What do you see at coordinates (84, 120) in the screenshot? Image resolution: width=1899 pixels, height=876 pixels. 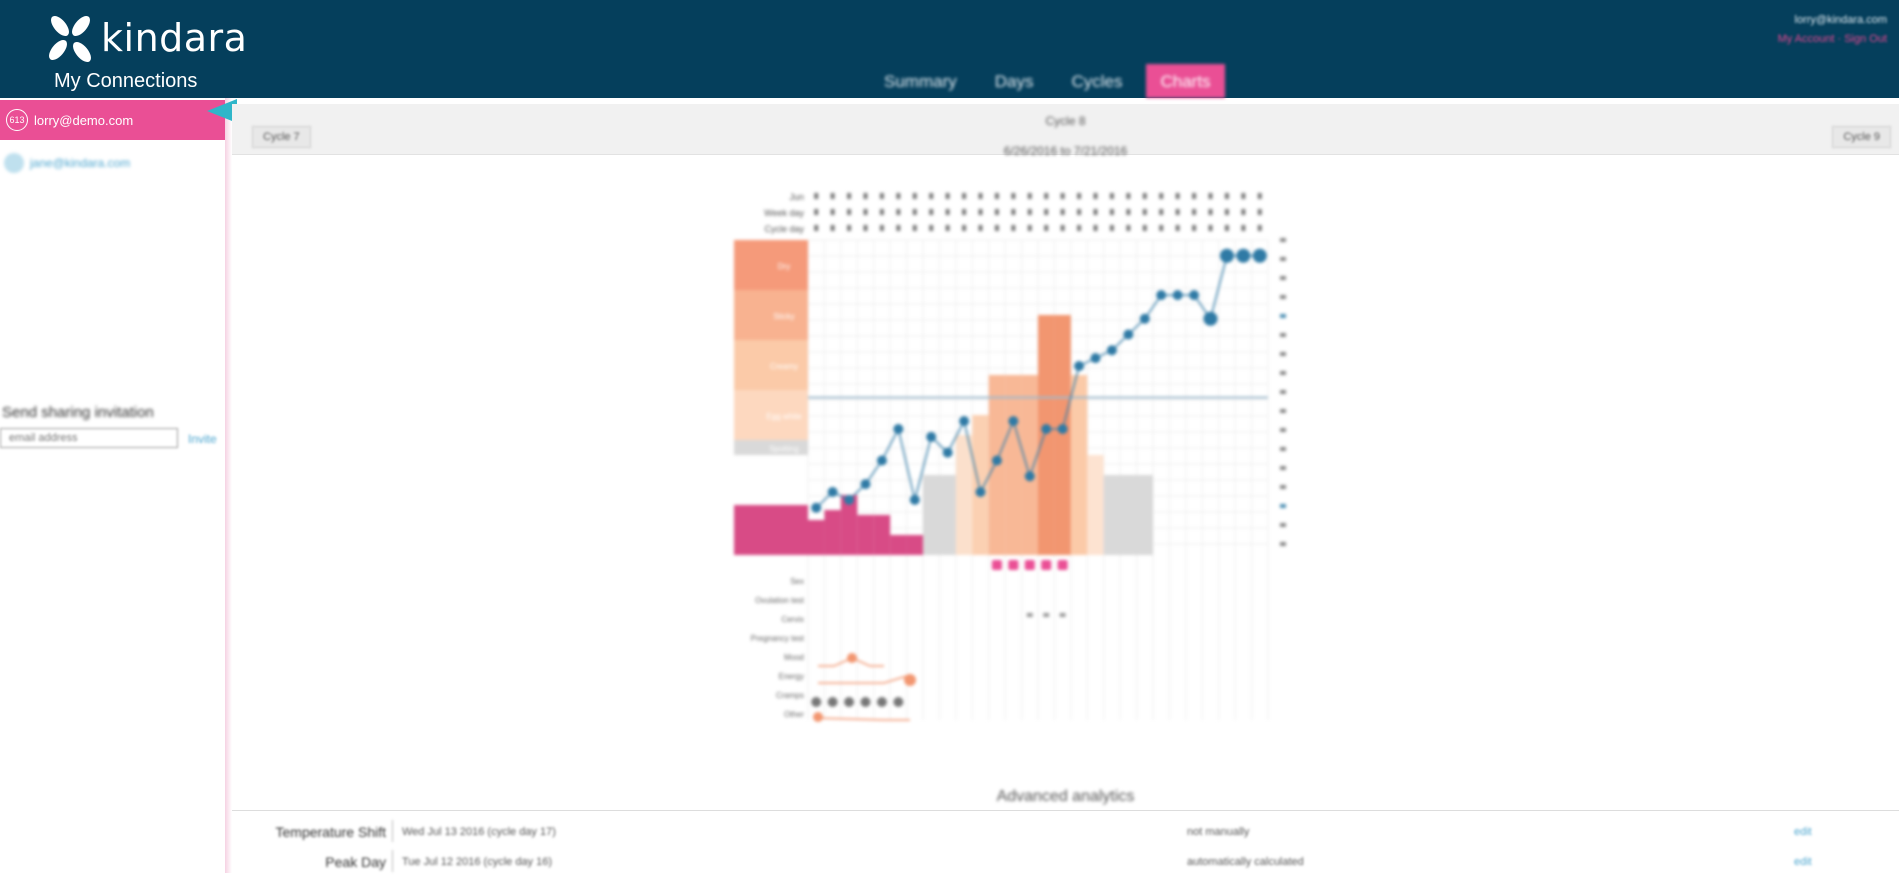 I see `connection-email: lorry@demo.com` at bounding box center [84, 120].